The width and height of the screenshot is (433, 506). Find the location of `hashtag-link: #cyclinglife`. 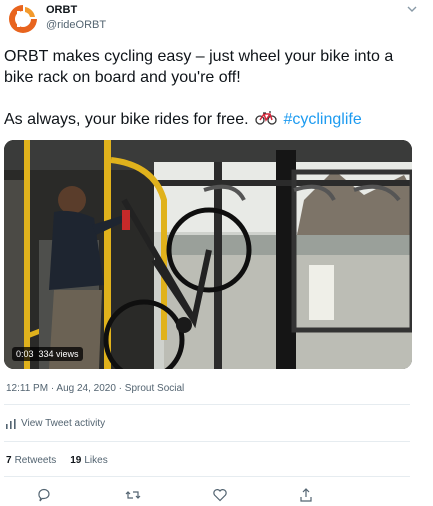

hashtag-link: #cyclinglife is located at coordinates (322, 119).